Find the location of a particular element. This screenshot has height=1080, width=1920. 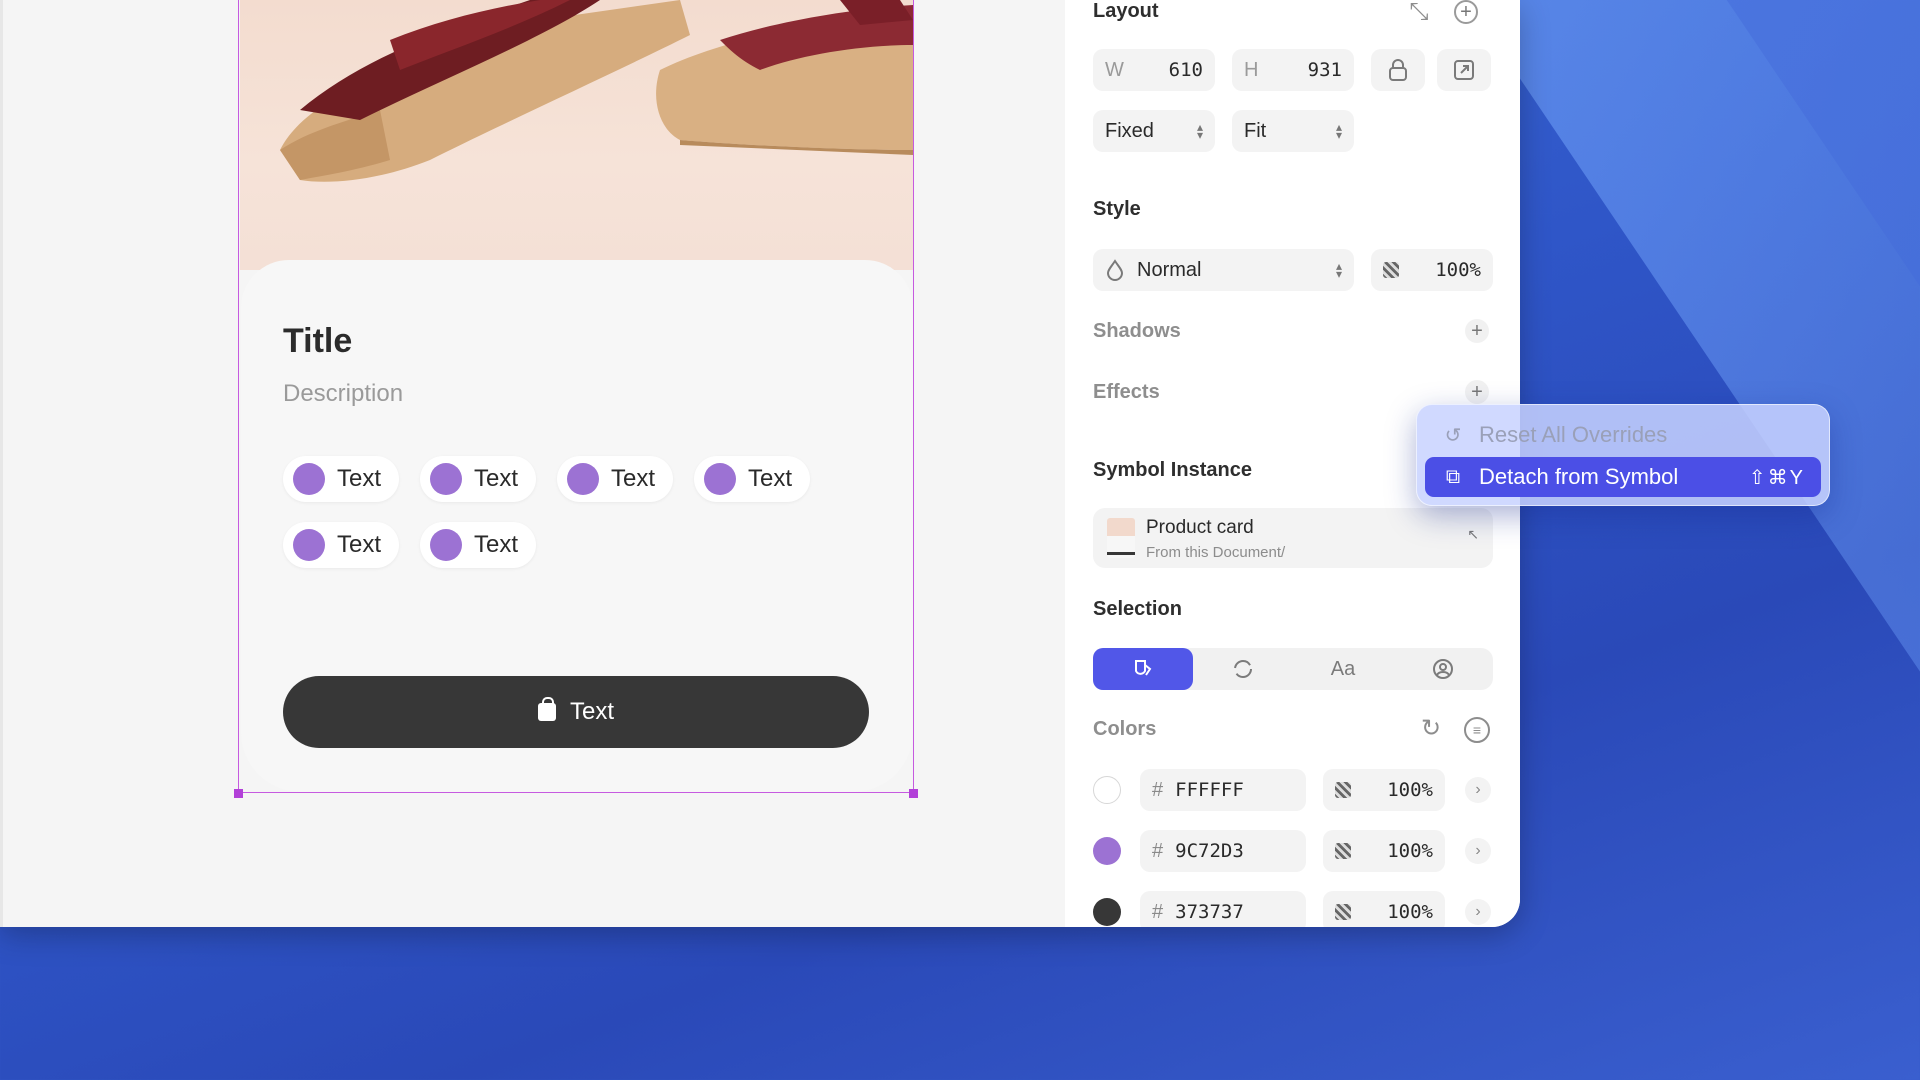

add-shadow-icon: + is located at coordinates (1477, 331).